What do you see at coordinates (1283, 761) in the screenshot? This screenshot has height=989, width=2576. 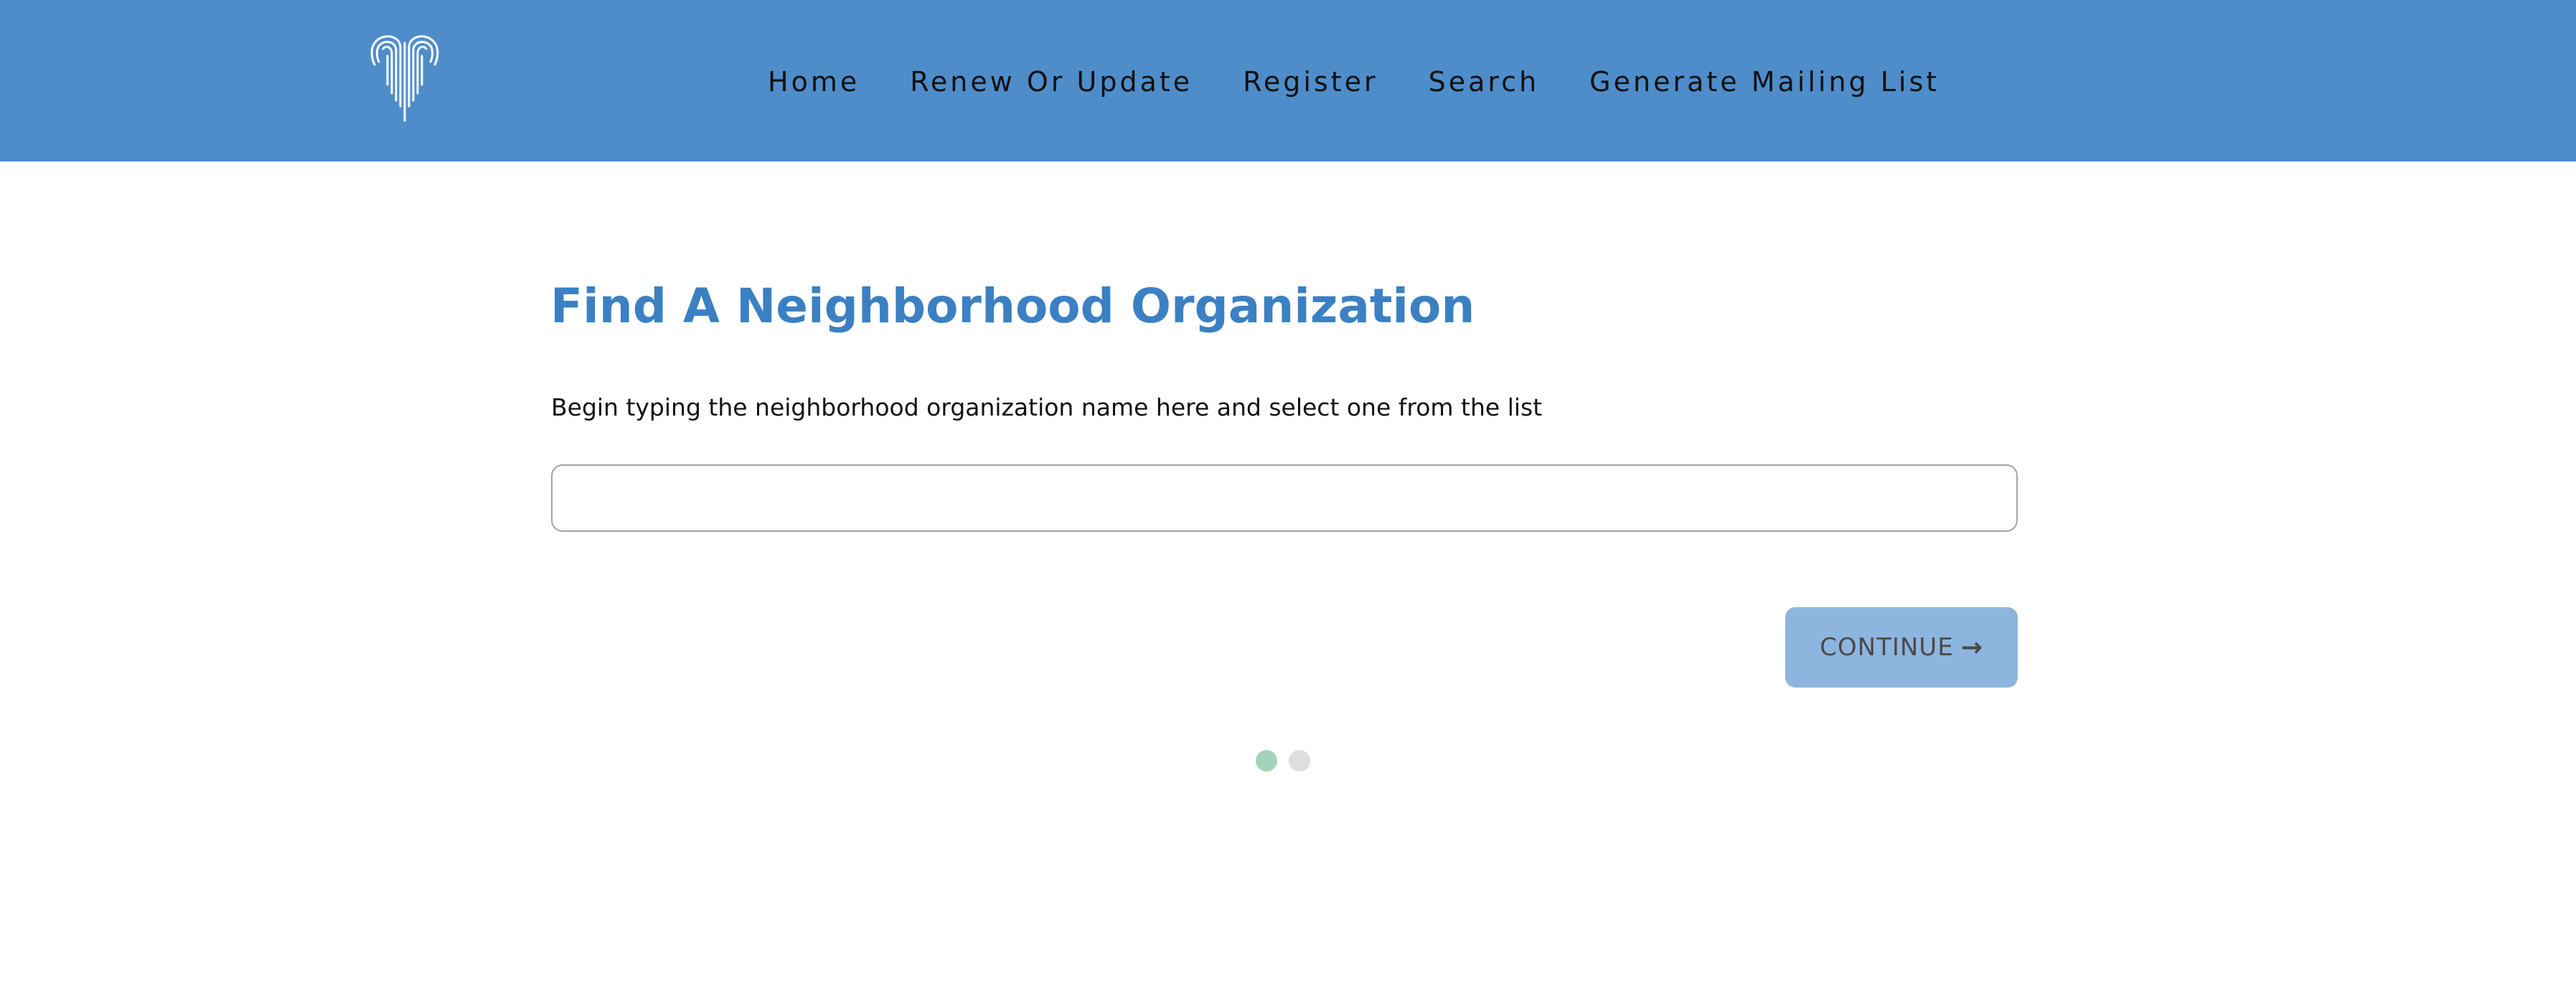 I see `step-indicator` at bounding box center [1283, 761].